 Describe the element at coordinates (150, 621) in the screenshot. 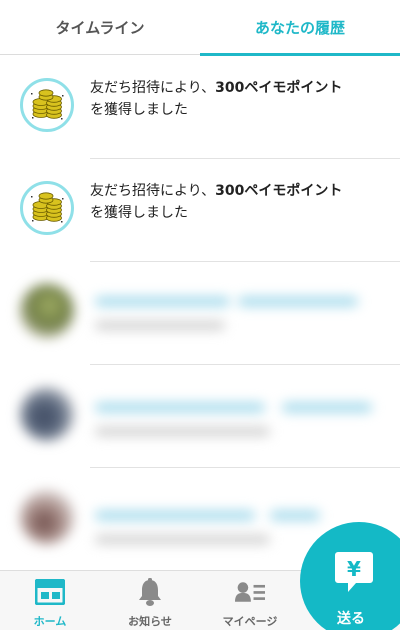

I see `nav-notifications-label: お知らせ` at that location.